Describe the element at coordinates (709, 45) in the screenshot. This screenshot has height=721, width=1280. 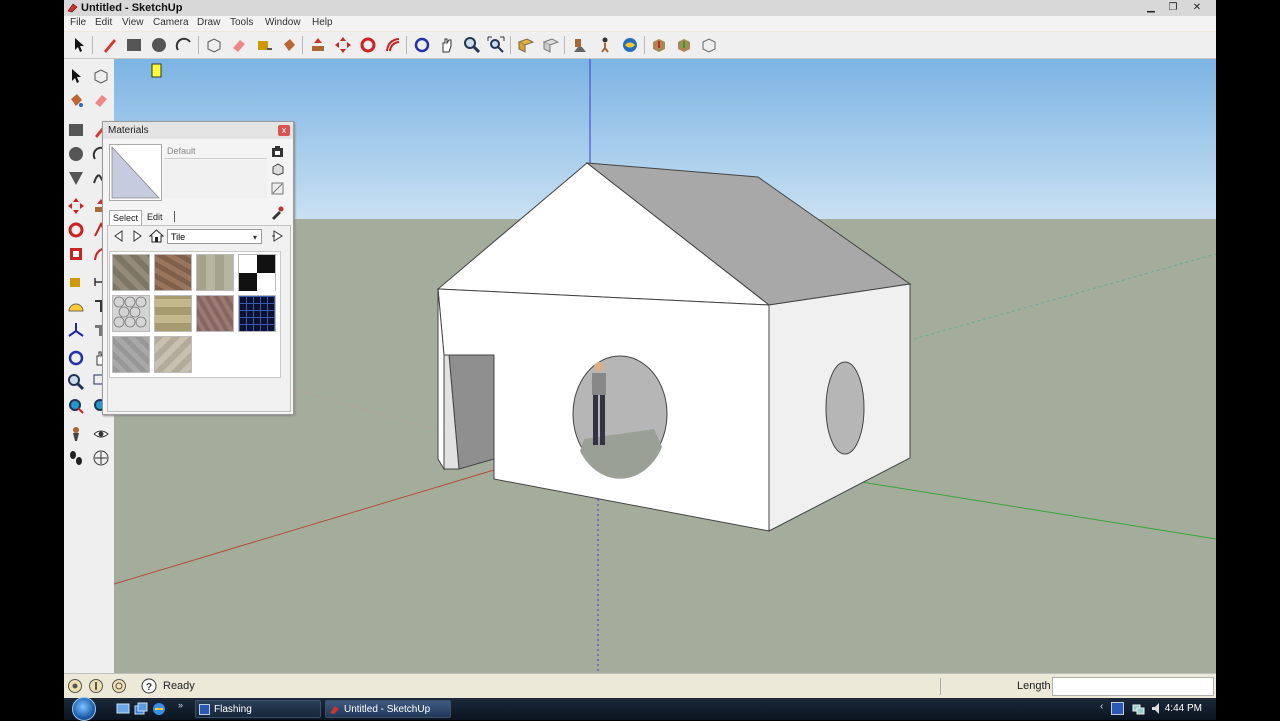
I see `components-icon` at that location.